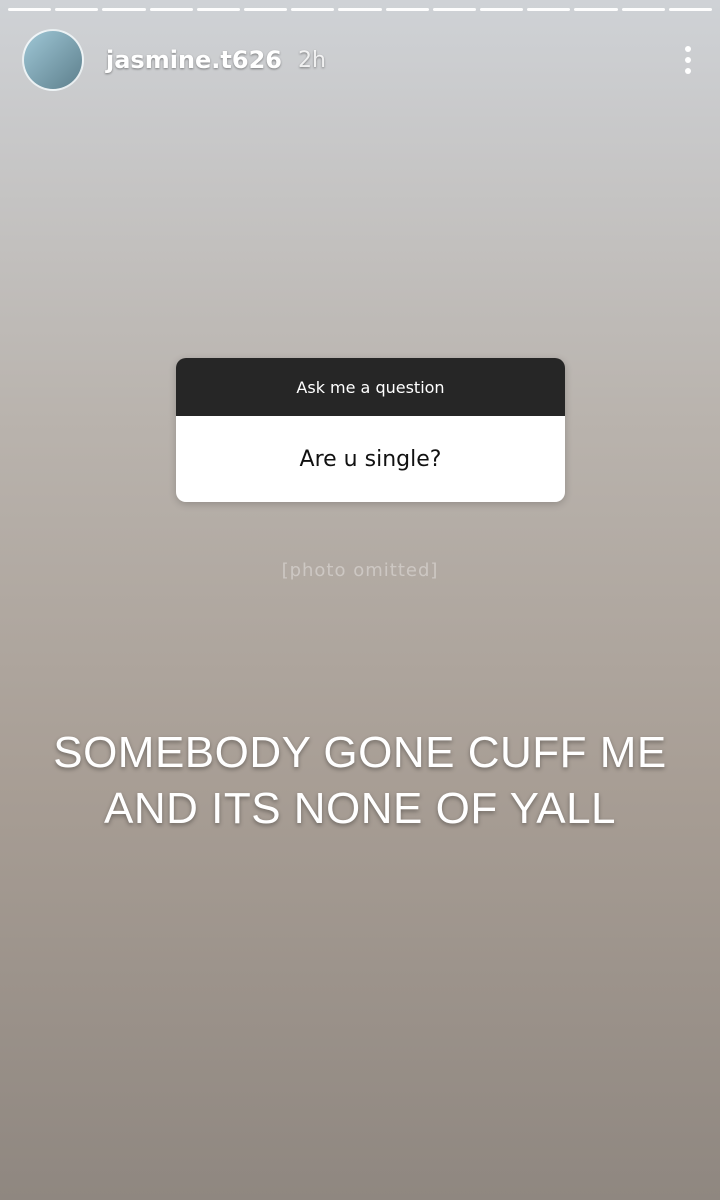  What do you see at coordinates (360, 60) in the screenshot?
I see `story-header: jasmine.t626 2h` at bounding box center [360, 60].